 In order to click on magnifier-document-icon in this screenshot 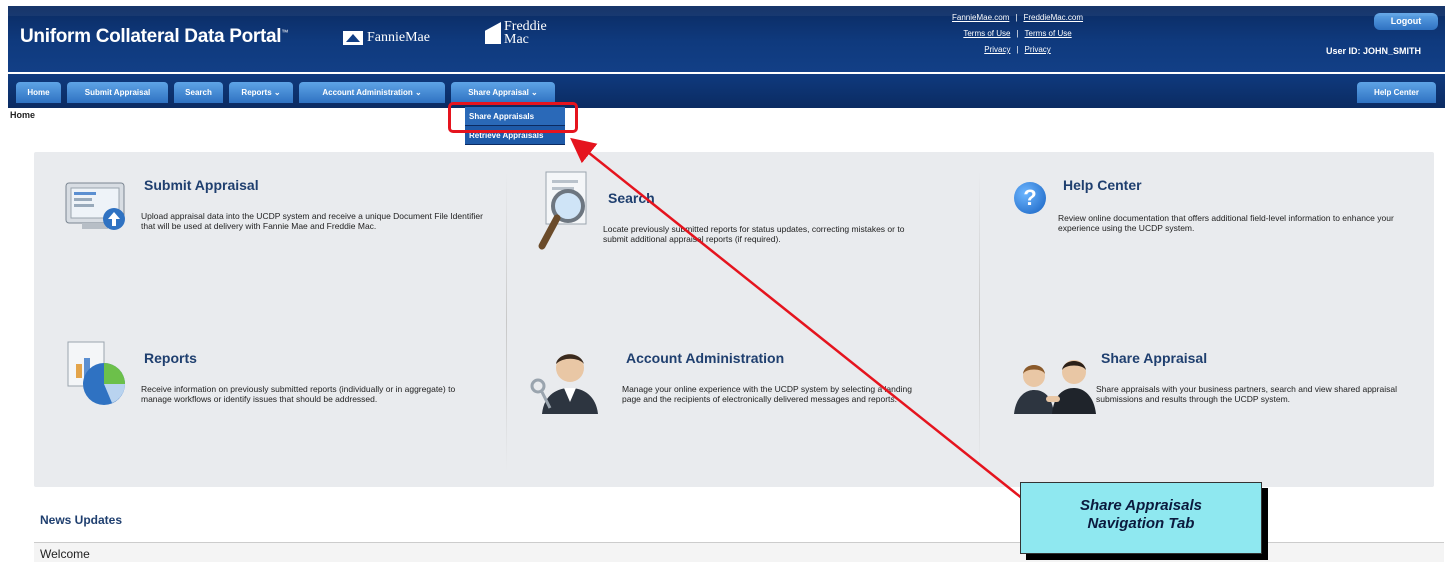, I will do `click(564, 211)`.